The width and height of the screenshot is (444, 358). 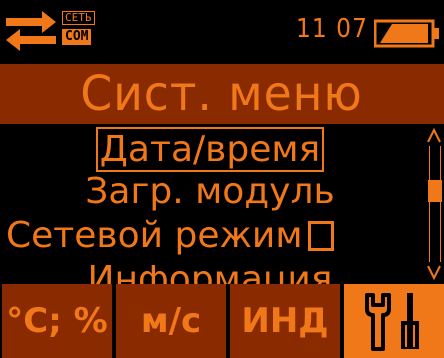 I want to click on softkey-label: м/с, so click(x=171, y=321).